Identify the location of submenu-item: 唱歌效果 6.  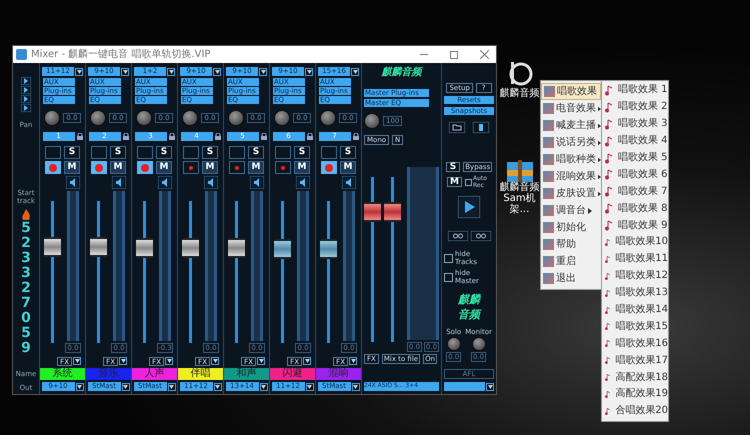
(635, 175).